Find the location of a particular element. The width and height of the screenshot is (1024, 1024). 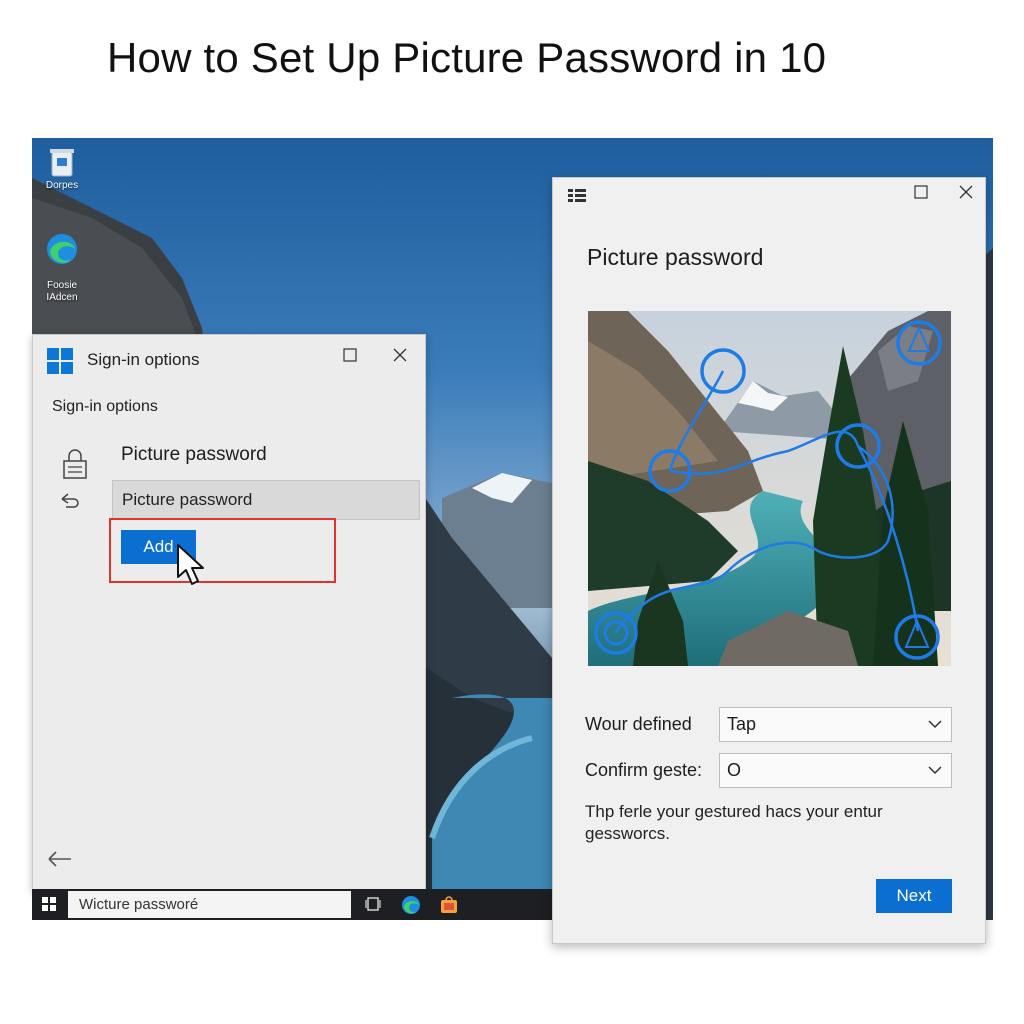

taskbar-search-box: Wicture passworé is located at coordinates (209, 904).